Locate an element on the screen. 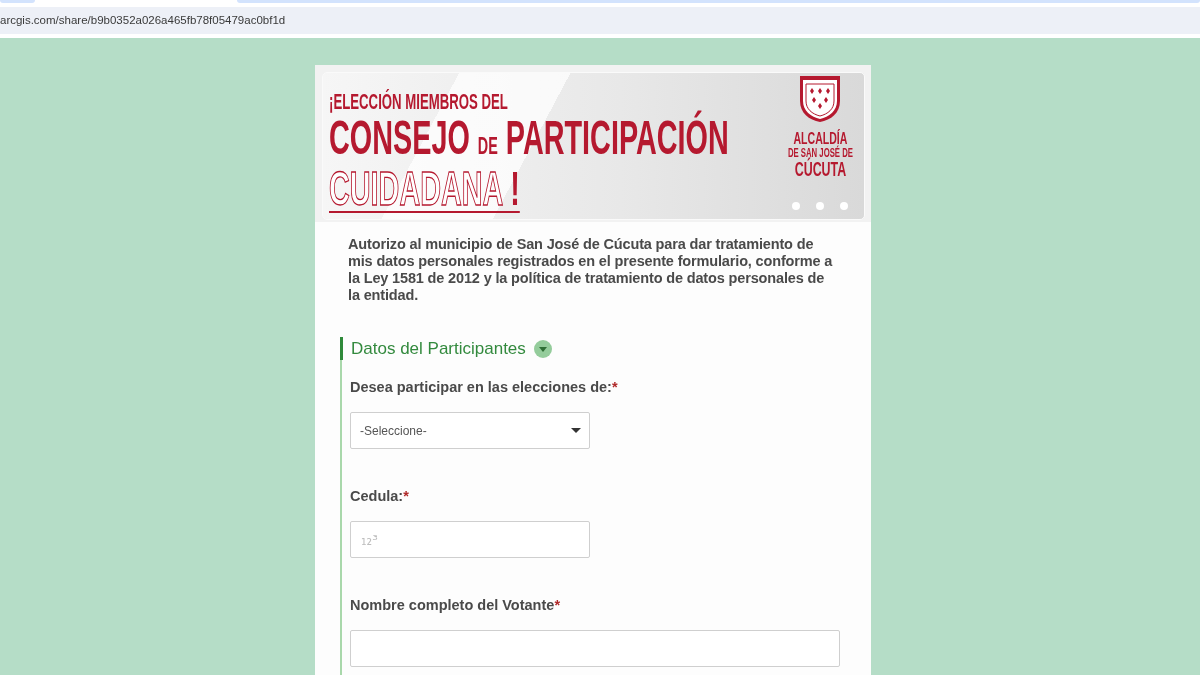  consent-text: Autorizo al municipio de San José de Cúcuta para dar tratamiento de mis datos personales registrados en el presente formulario, conforme a la Ley 1581 de 2012 y la política de tratamiento de datos personales de la entidad. is located at coordinates (591, 270).